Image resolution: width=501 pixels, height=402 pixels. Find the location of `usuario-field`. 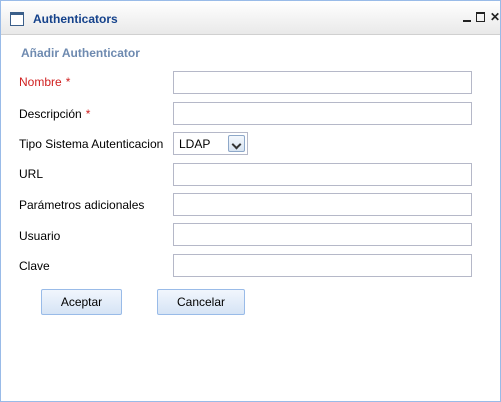

usuario-field is located at coordinates (322, 234).